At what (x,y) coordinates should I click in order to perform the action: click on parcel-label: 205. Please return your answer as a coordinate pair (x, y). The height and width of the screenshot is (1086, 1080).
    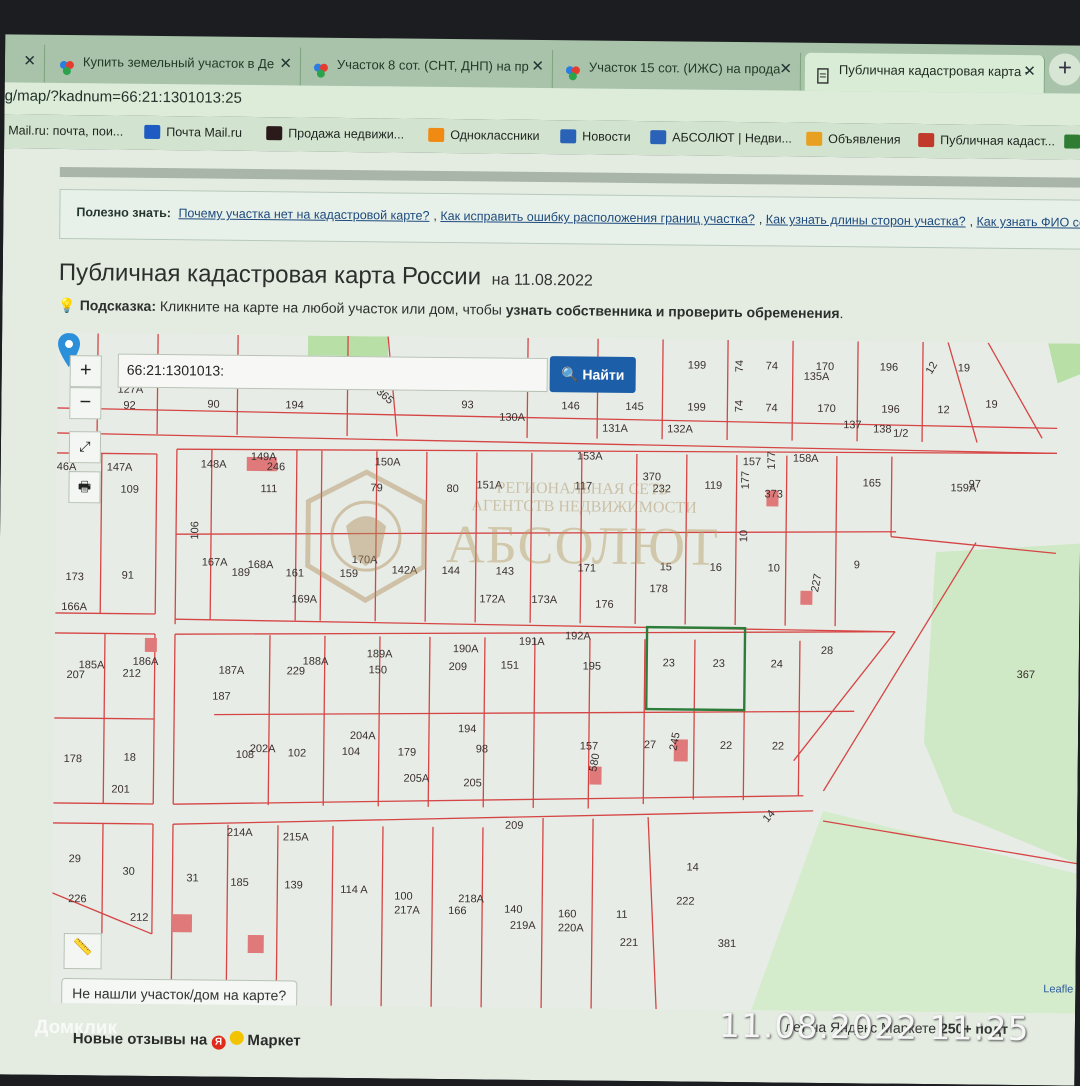
    Looking at the image, I should click on (472, 783).